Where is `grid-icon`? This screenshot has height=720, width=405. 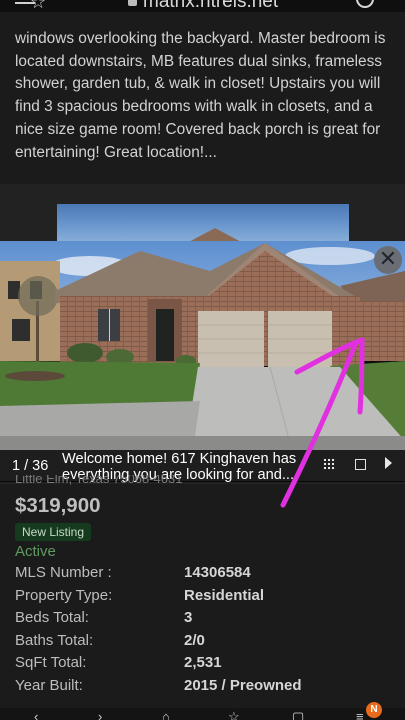
grid-icon is located at coordinates (329, 464).